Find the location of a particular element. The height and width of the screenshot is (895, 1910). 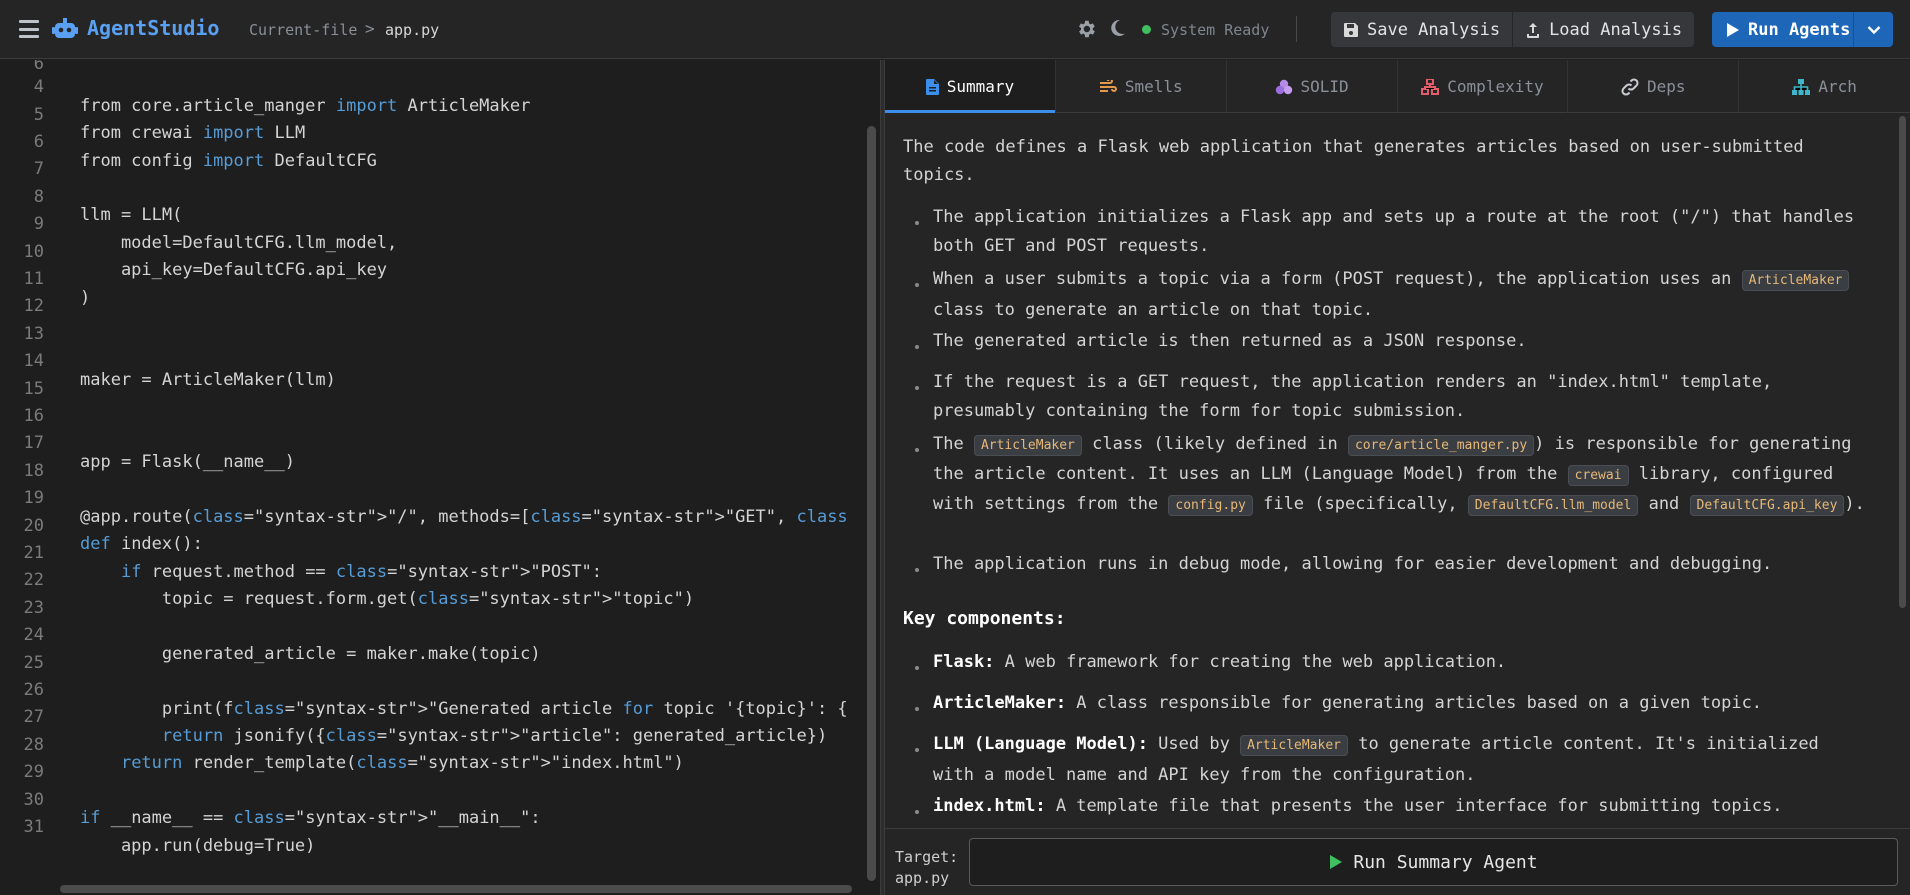

line-number: 9 is located at coordinates (38, 224).